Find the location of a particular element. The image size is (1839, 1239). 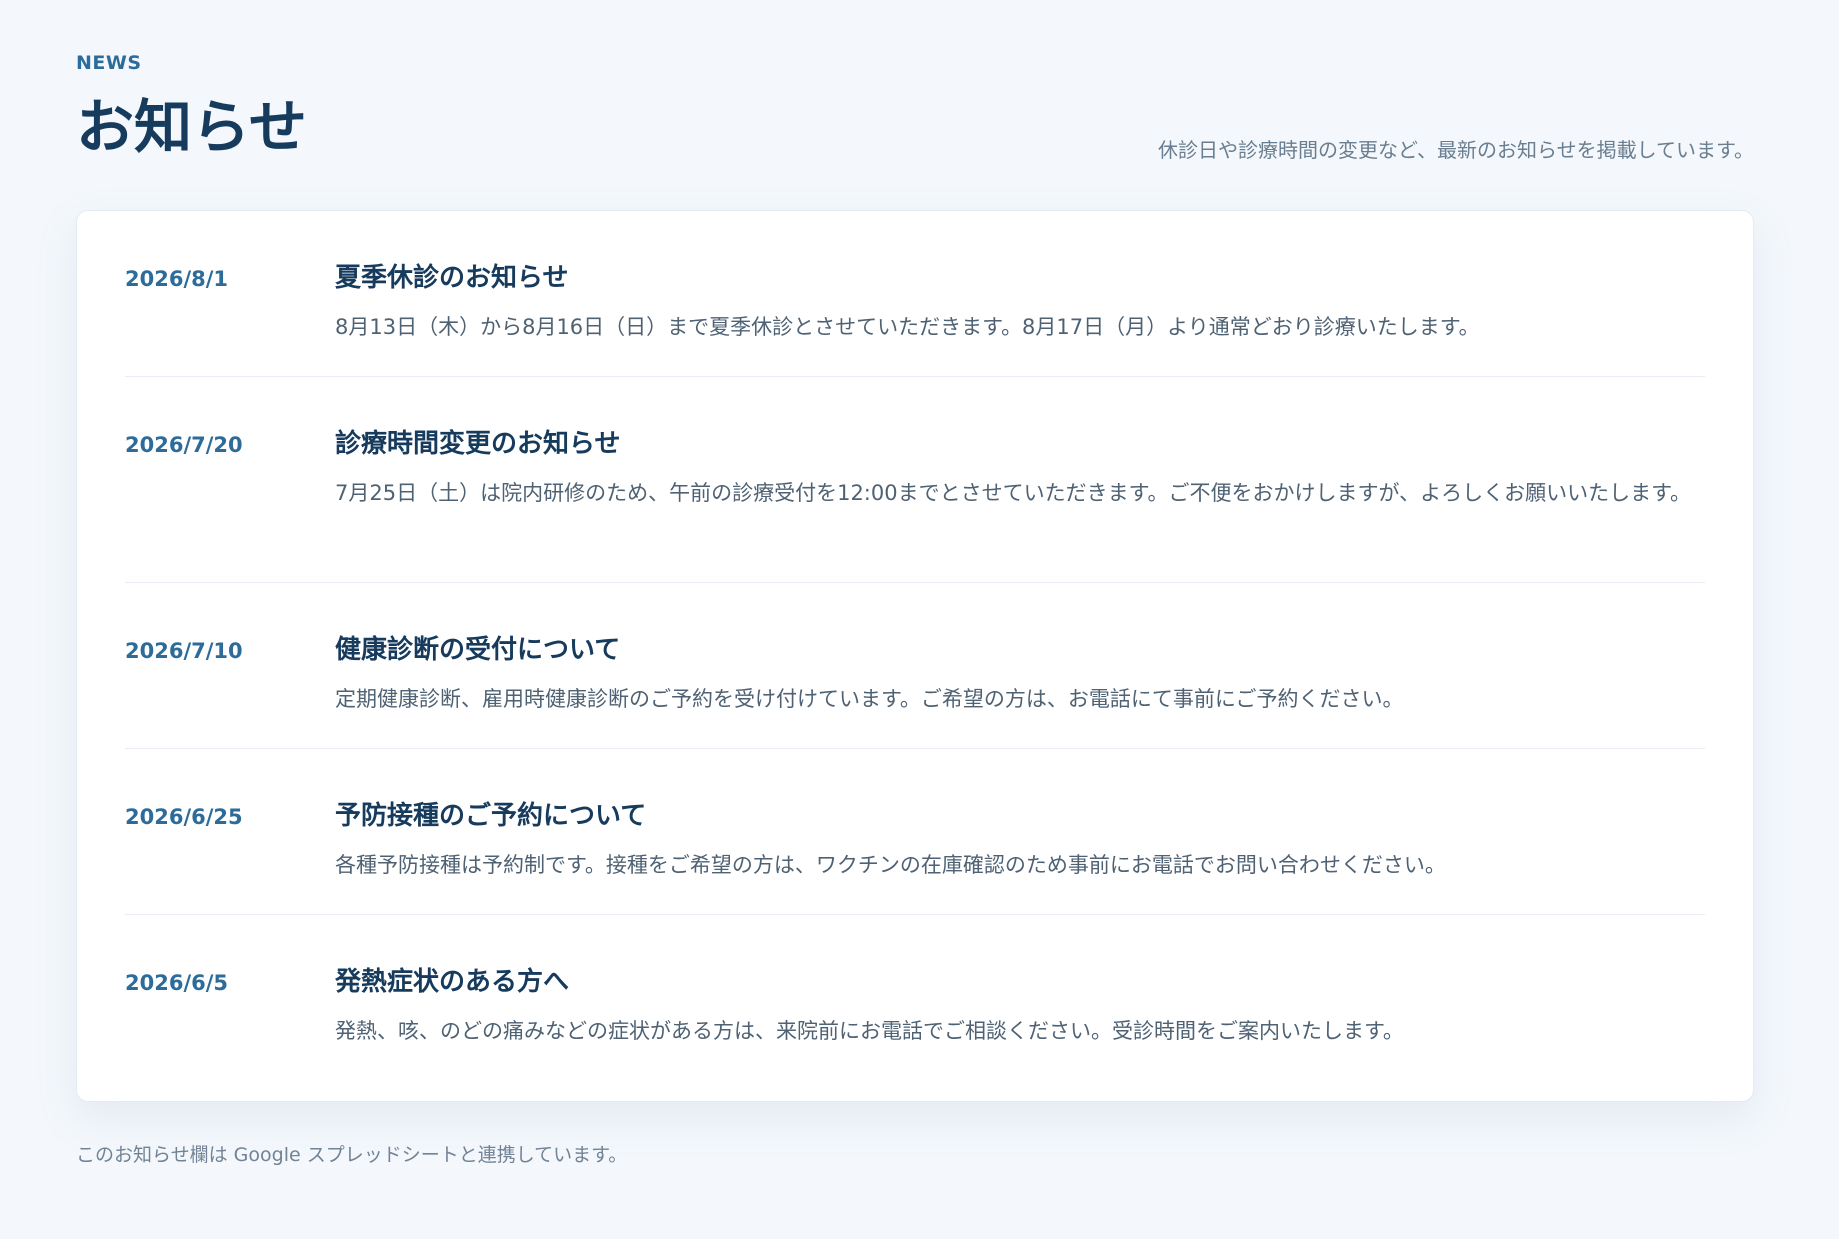

news-header: NEWS お知らせ 休診日や診療時間の変更など、最新のお知らせを掲載しています。 is located at coordinates (915, 131).